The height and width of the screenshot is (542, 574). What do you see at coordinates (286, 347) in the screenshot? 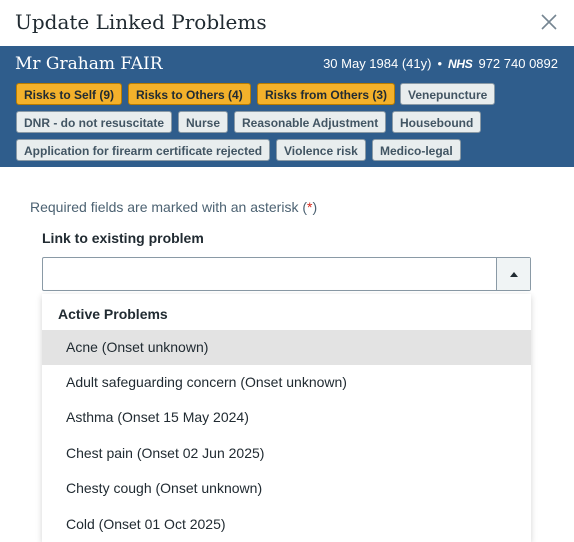
I see `option-acne: Acne (Onset unknown)` at bounding box center [286, 347].